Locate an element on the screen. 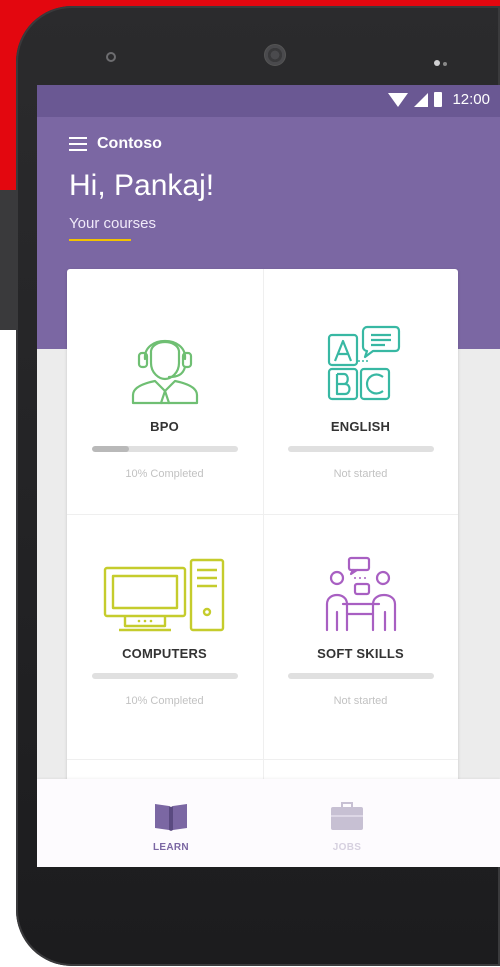  signal-icon is located at coordinates (421, 99).